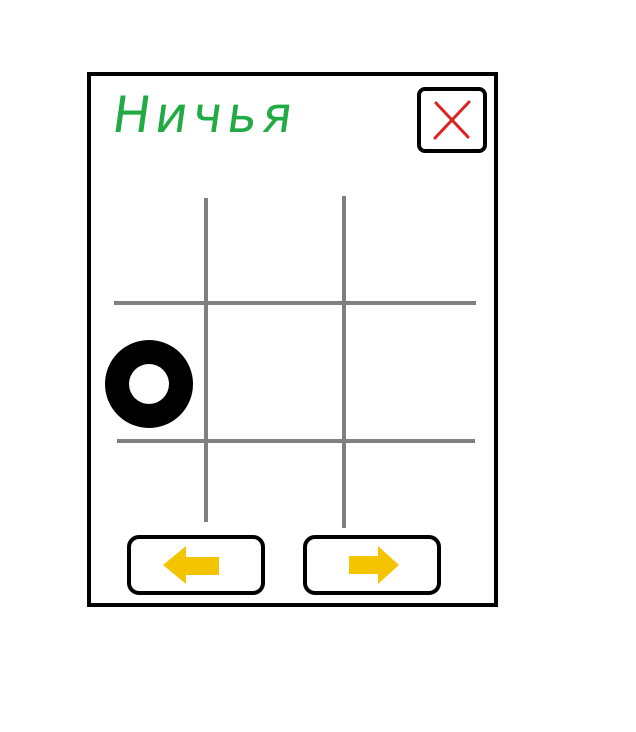 The height and width of the screenshot is (732, 636). What do you see at coordinates (191, 565) in the screenshot?
I see `arrow-left-icon` at bounding box center [191, 565].